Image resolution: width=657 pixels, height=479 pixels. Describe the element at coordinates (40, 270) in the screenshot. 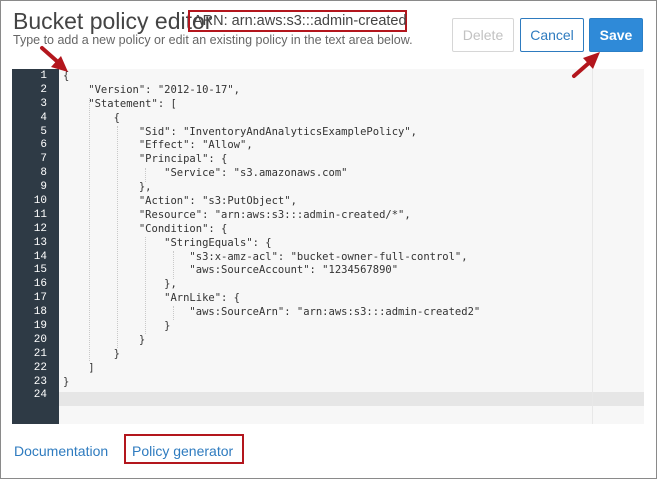

I see `line-number: 15` at that location.